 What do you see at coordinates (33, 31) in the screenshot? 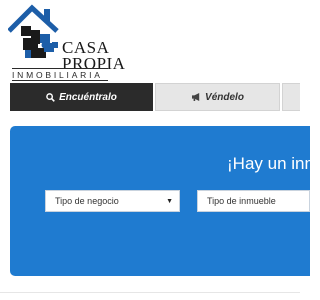
I see `house-puzzle-logo-icon` at bounding box center [33, 31].